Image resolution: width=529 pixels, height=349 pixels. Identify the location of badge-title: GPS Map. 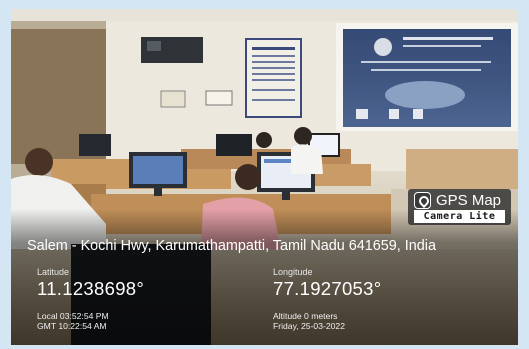
(469, 200).